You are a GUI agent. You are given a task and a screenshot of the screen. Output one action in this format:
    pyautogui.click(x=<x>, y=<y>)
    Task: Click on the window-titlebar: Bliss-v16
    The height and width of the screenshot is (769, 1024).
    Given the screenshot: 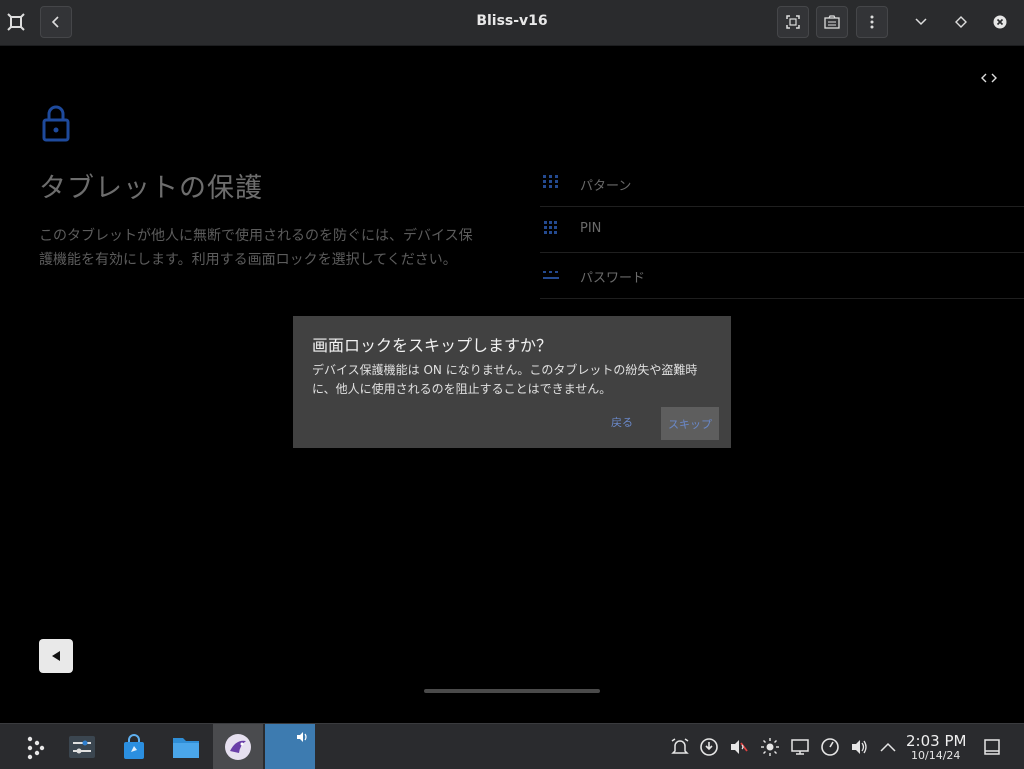 What is the action you would take?
    pyautogui.click(x=512, y=23)
    